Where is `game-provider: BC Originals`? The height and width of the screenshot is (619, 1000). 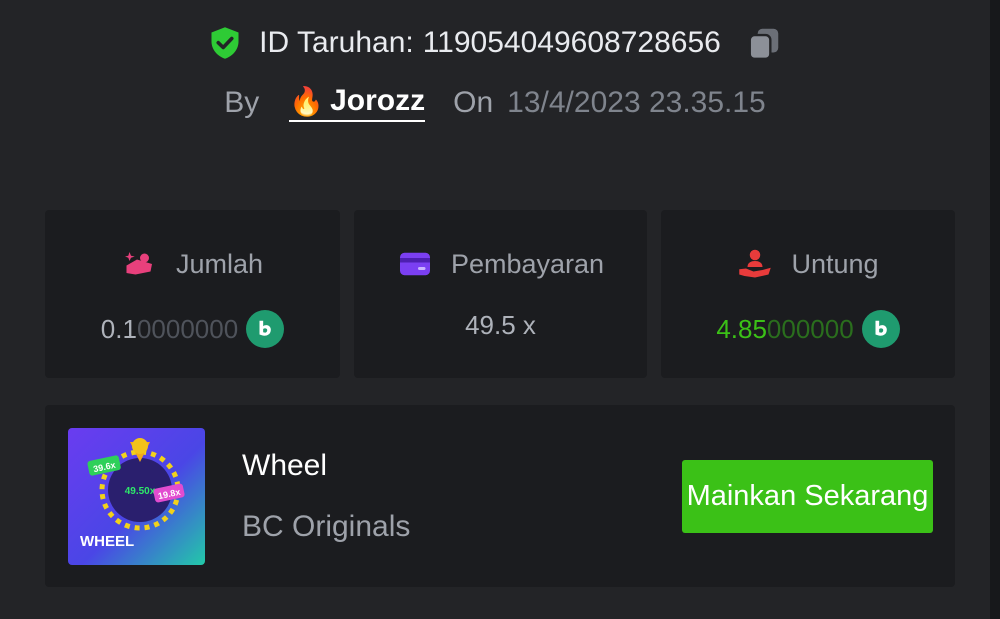
game-provider: BC Originals is located at coordinates (326, 526).